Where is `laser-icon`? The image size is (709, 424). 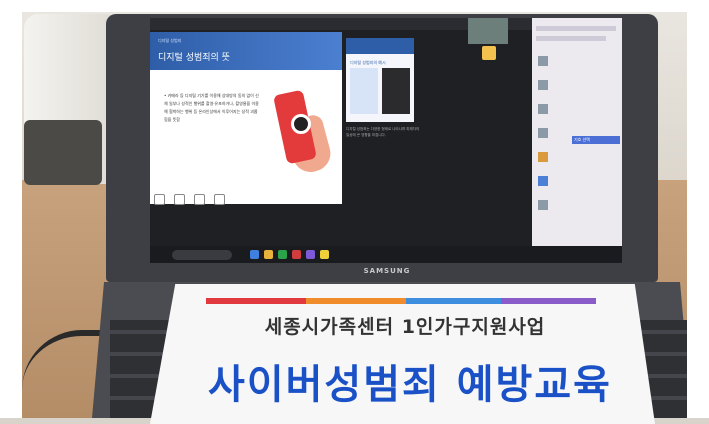 laser-icon is located at coordinates (220, 199).